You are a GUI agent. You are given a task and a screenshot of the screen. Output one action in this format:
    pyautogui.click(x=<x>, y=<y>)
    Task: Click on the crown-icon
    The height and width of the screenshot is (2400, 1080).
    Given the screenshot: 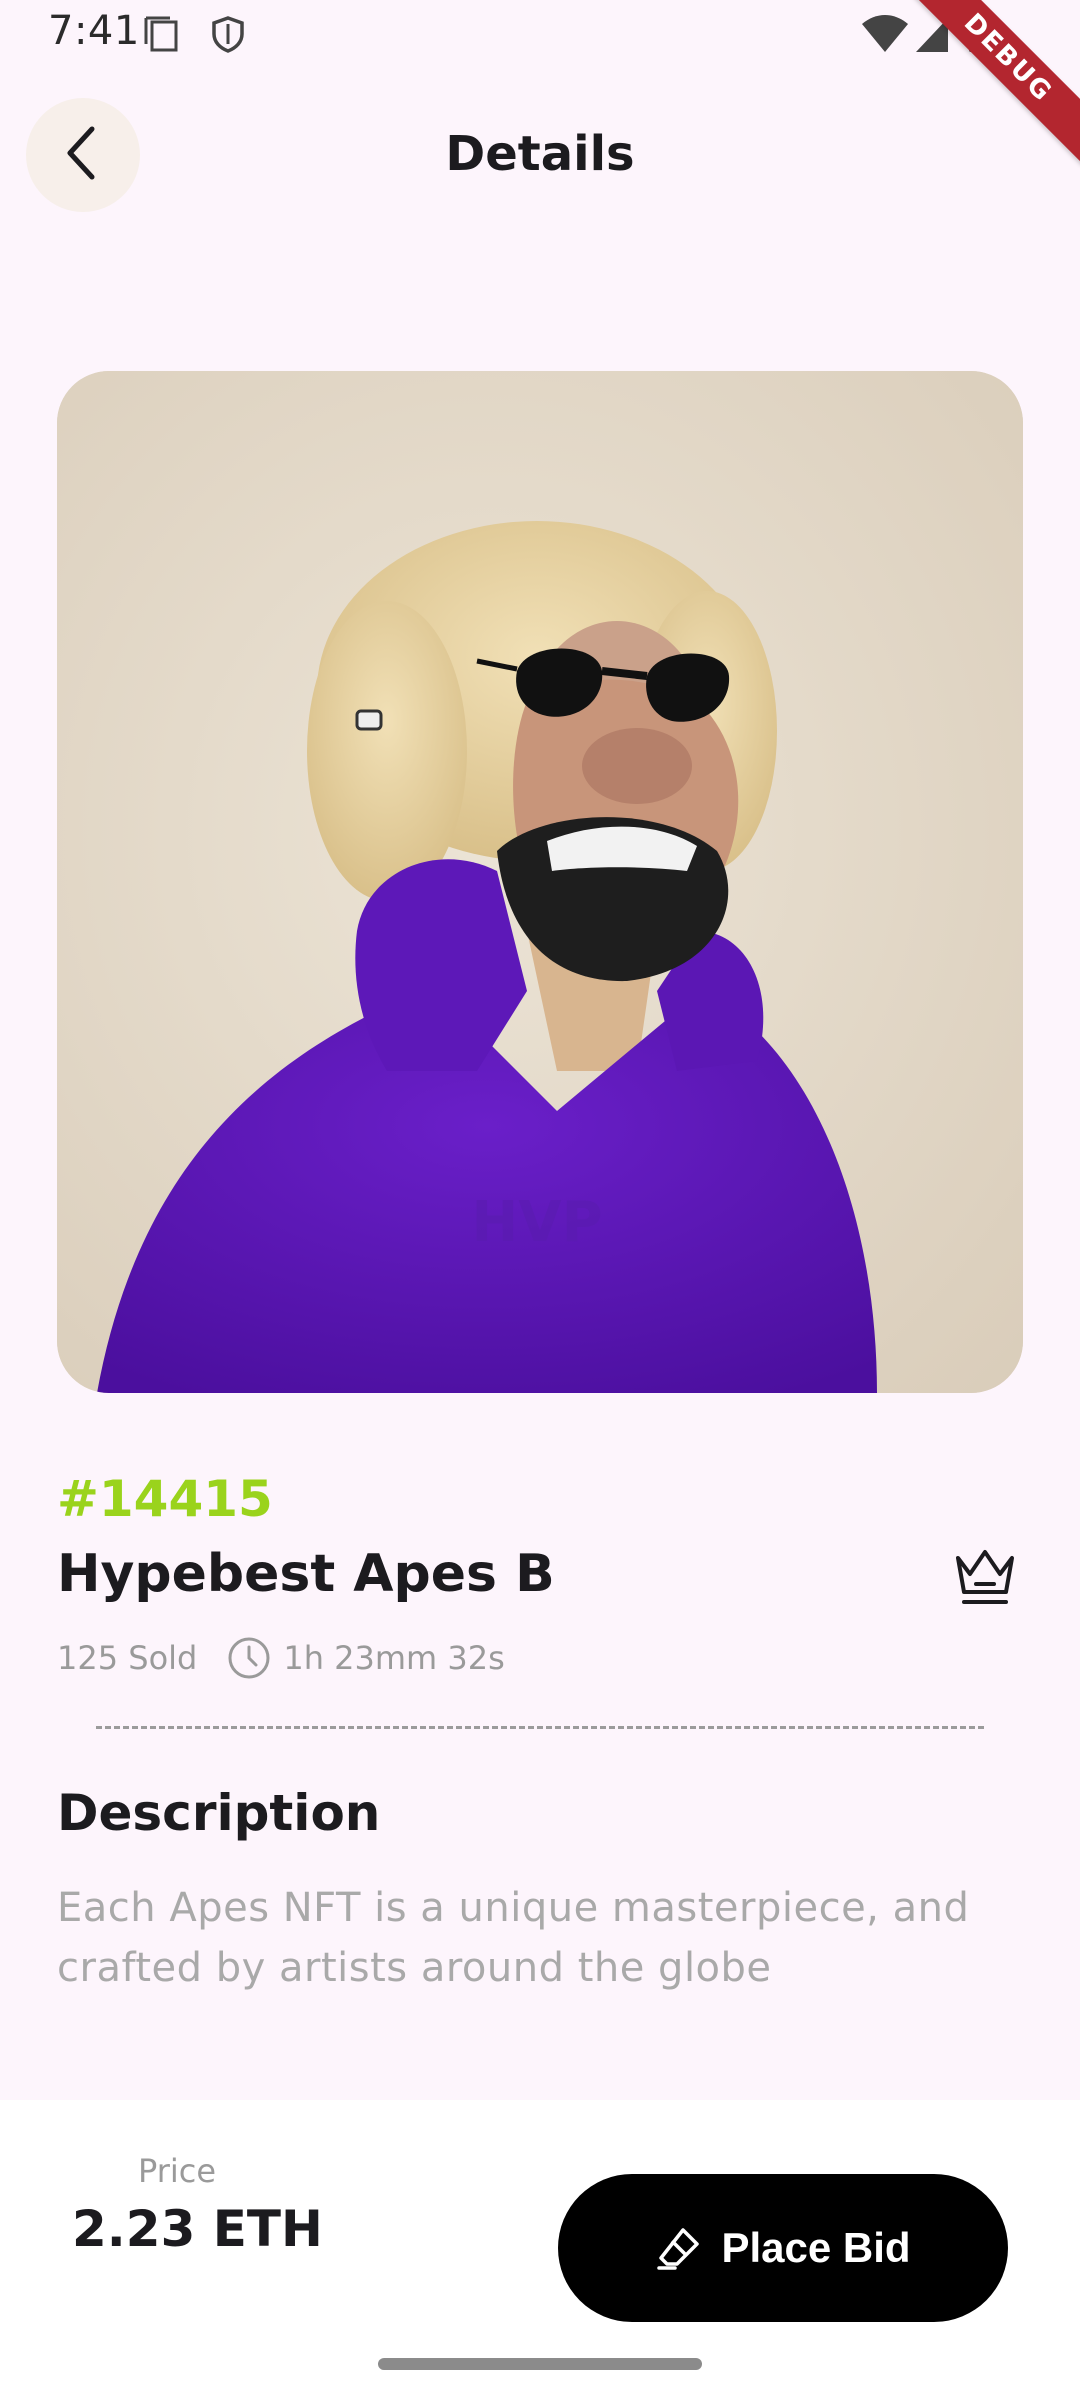 What is the action you would take?
    pyautogui.click(x=985, y=1577)
    